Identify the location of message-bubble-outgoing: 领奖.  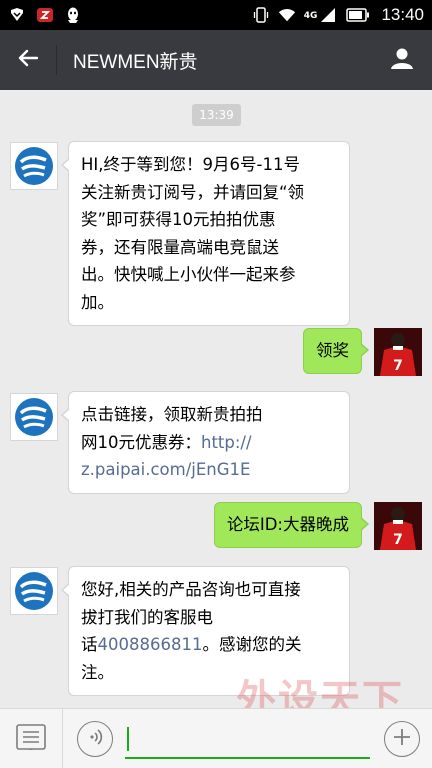
(336, 351).